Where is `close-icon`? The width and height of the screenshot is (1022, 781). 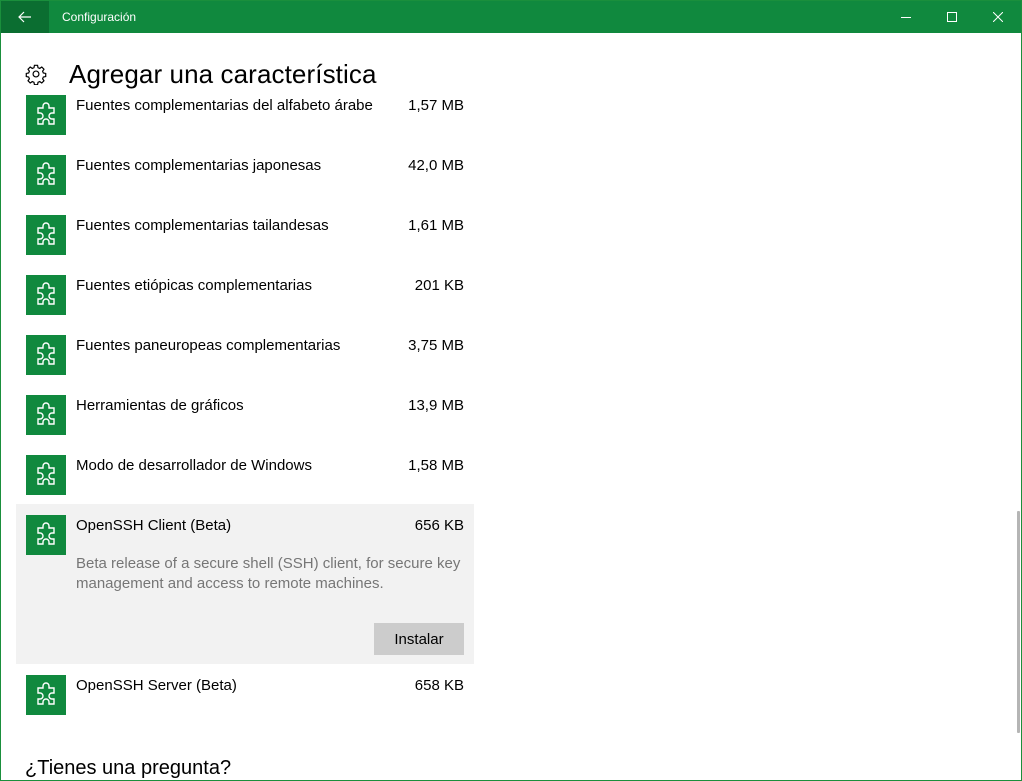
close-icon is located at coordinates (998, 17).